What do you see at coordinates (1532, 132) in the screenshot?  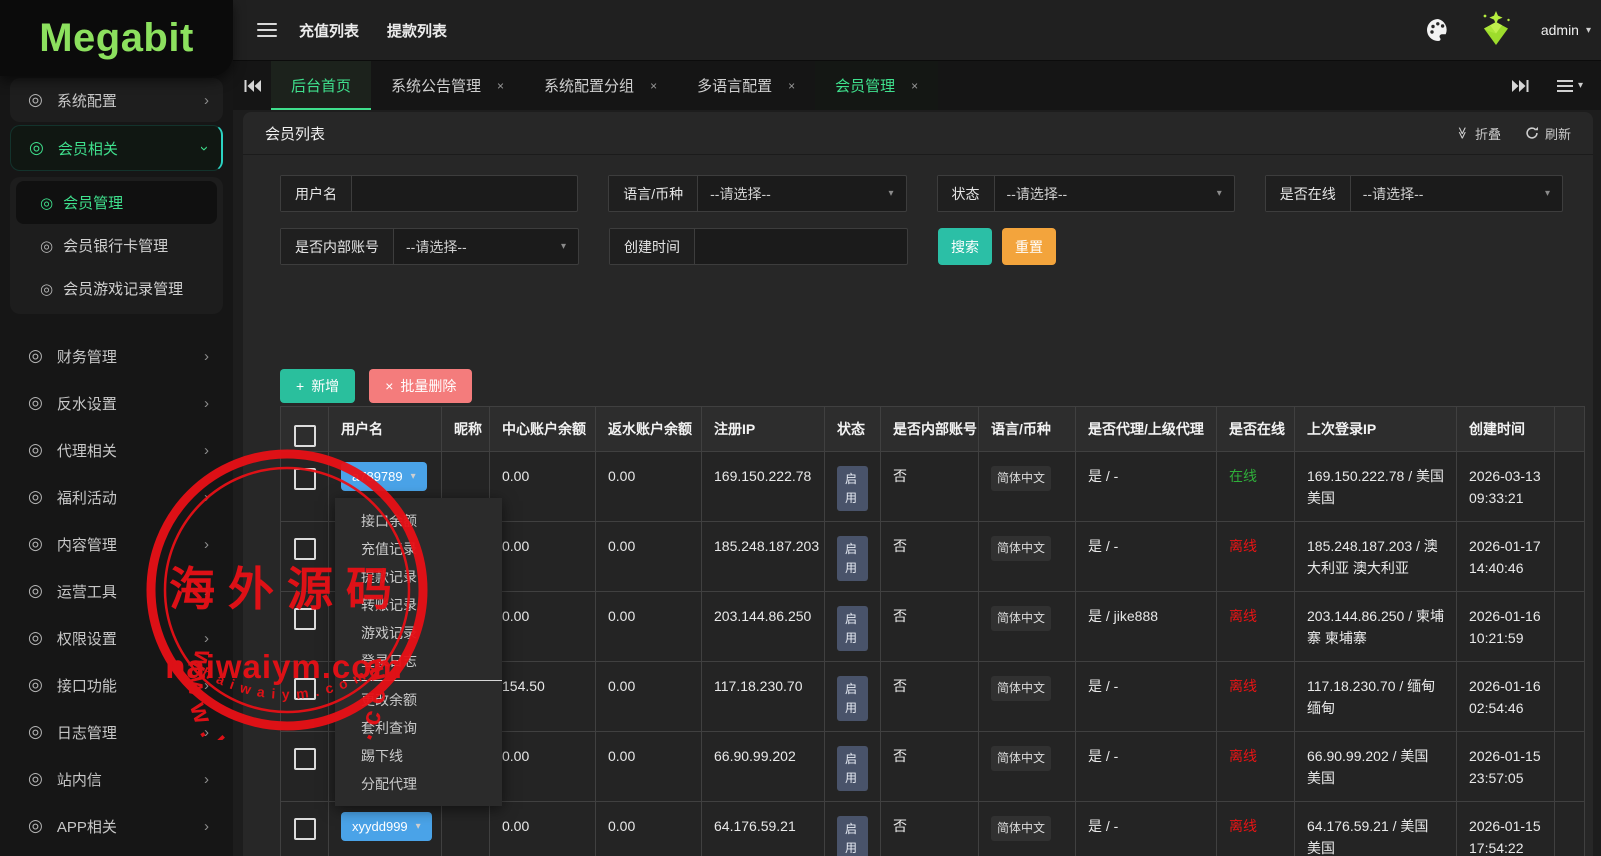 I see `refresh-icon` at bounding box center [1532, 132].